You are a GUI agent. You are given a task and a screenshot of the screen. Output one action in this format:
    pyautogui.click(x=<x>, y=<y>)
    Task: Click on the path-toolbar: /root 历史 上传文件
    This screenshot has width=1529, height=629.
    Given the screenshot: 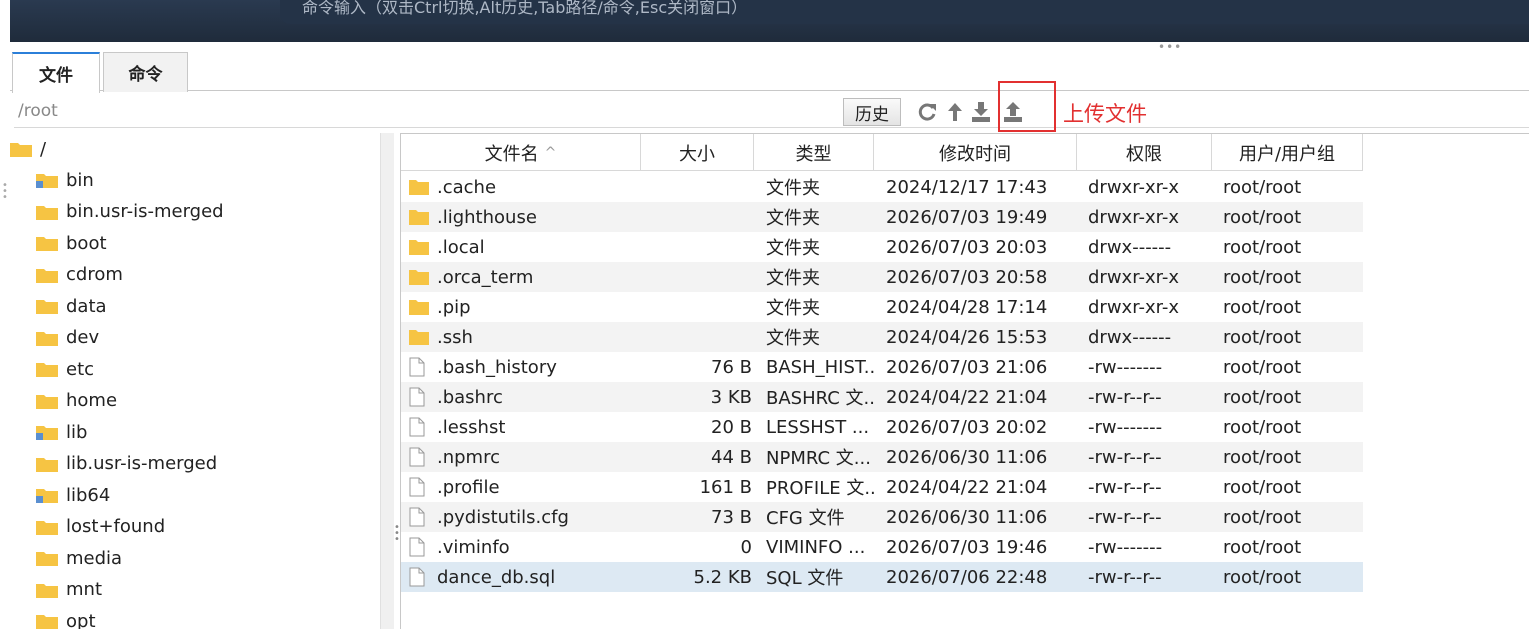 What is the action you would take?
    pyautogui.click(x=771, y=106)
    